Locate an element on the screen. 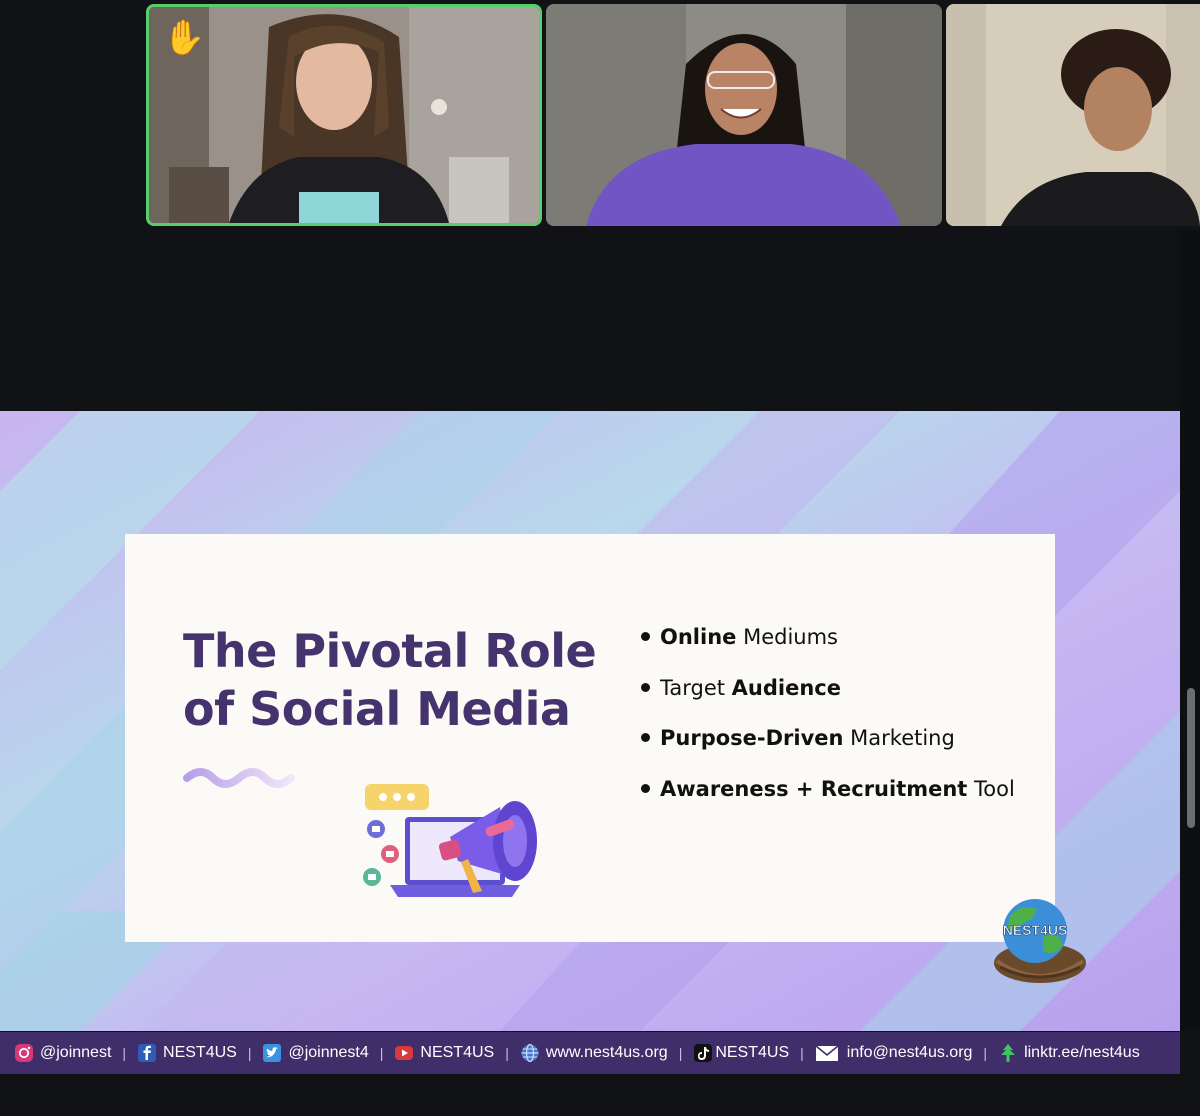 The image size is (1200, 1116). linktree-icon is located at coordinates (1008, 1053).